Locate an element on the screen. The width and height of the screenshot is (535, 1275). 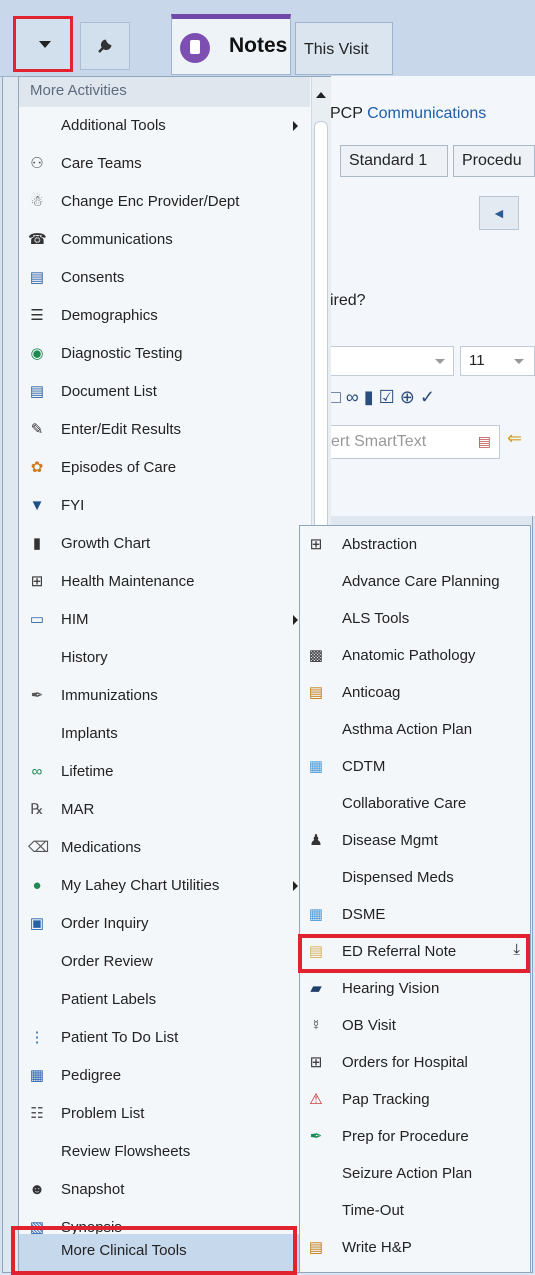
scroll-up-icon is located at coordinates (321, 95).